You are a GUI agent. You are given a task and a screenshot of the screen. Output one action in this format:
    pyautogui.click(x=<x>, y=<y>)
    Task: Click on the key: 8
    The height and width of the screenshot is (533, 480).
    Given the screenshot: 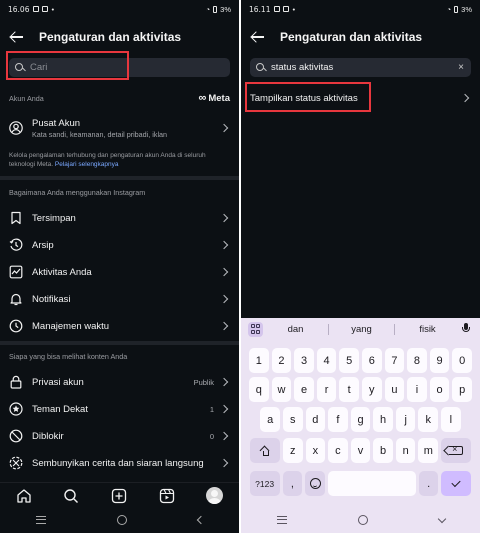 What is the action you would take?
    pyautogui.click(x=417, y=360)
    